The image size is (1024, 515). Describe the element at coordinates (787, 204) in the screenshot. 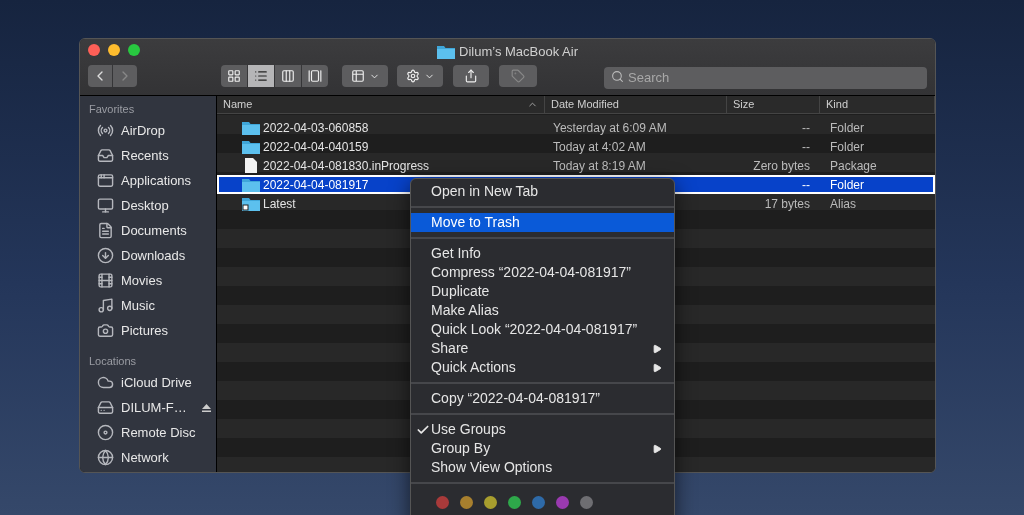

I see `size-cell-text: 17 bytes` at that location.